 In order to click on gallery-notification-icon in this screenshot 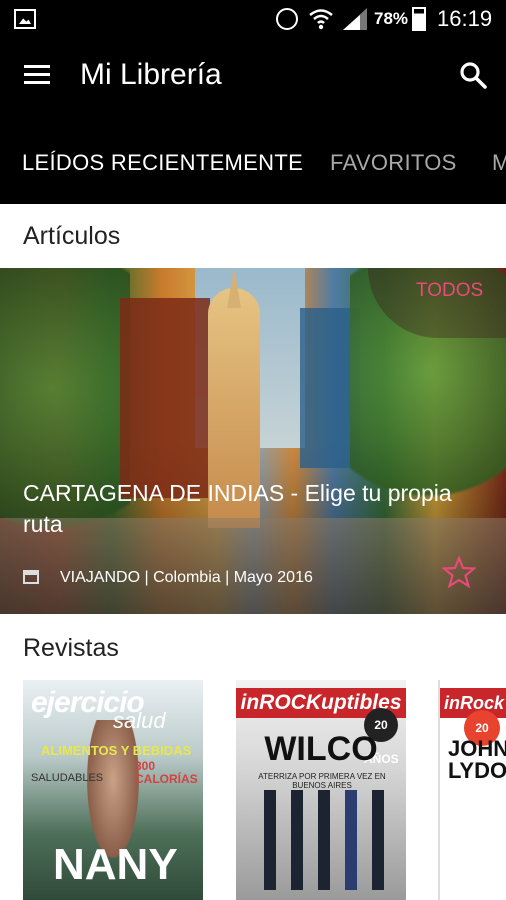, I will do `click(25, 19)`.